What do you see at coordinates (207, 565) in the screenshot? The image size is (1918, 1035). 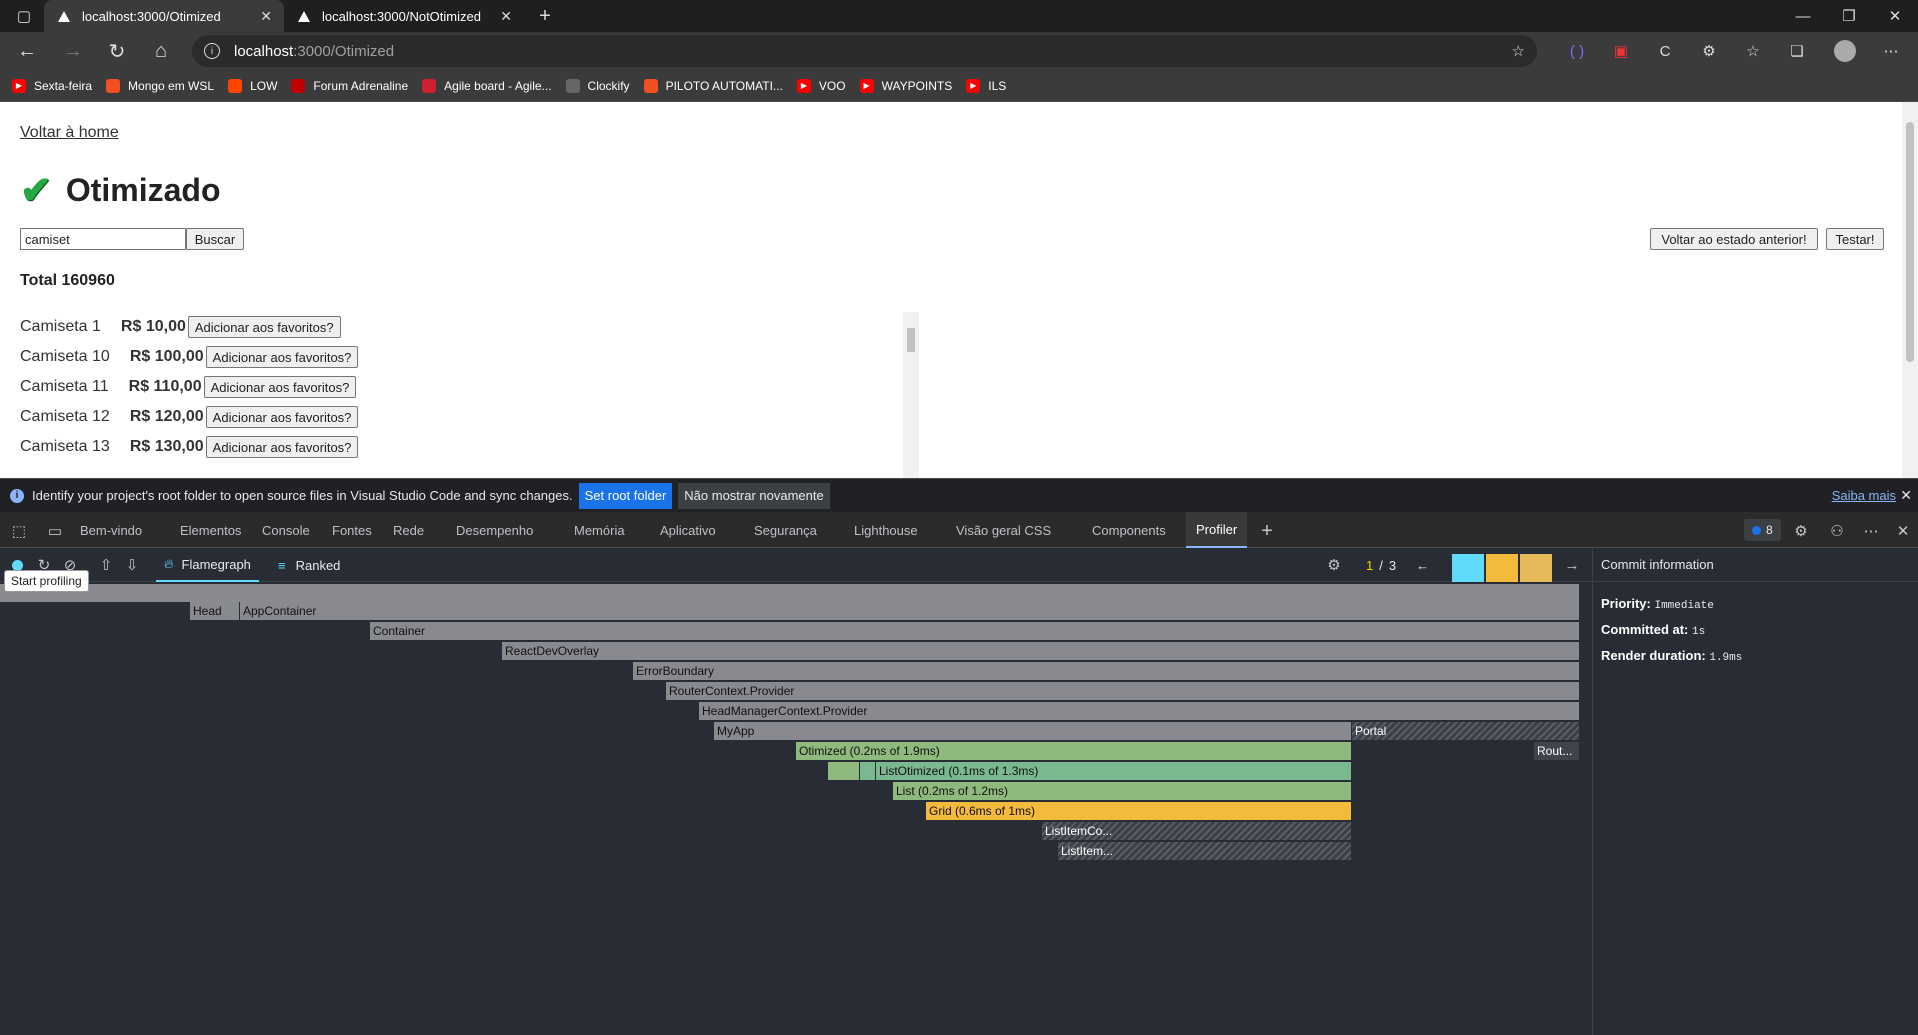 I see `tab-flamegraph: 🔥︎ Flamegraph` at bounding box center [207, 565].